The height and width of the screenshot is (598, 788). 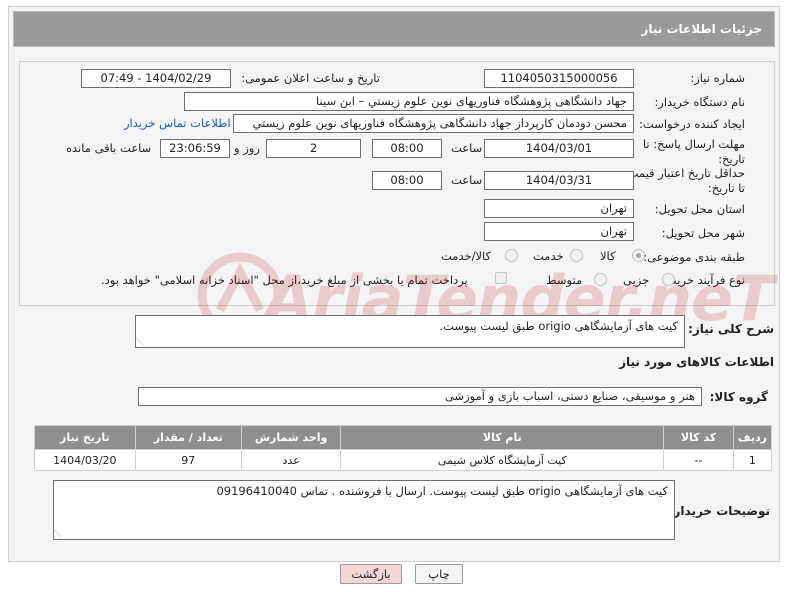 What do you see at coordinates (600, 279) in the screenshot?
I see `process-radio-medium` at bounding box center [600, 279].